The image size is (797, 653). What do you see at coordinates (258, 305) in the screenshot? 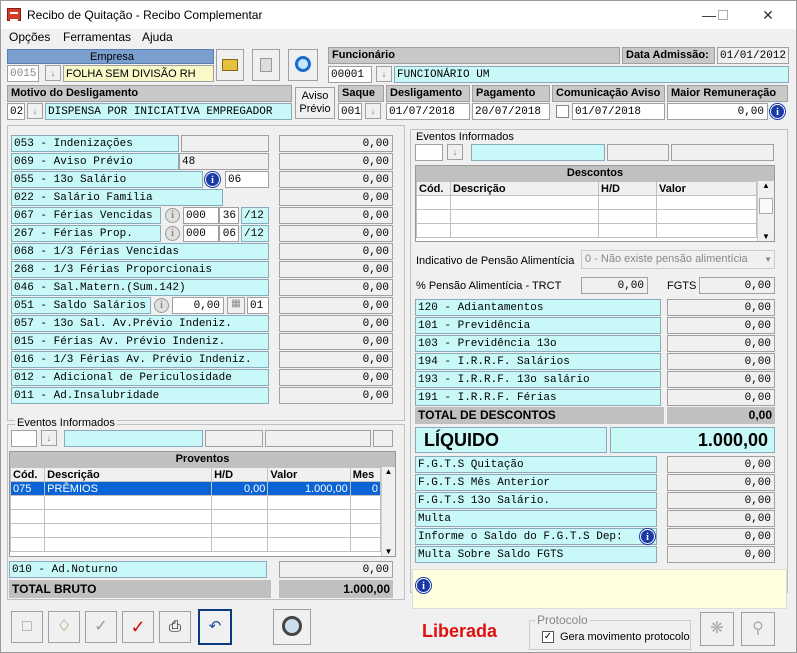
I see `saldo-mes-field: 01` at bounding box center [258, 305].